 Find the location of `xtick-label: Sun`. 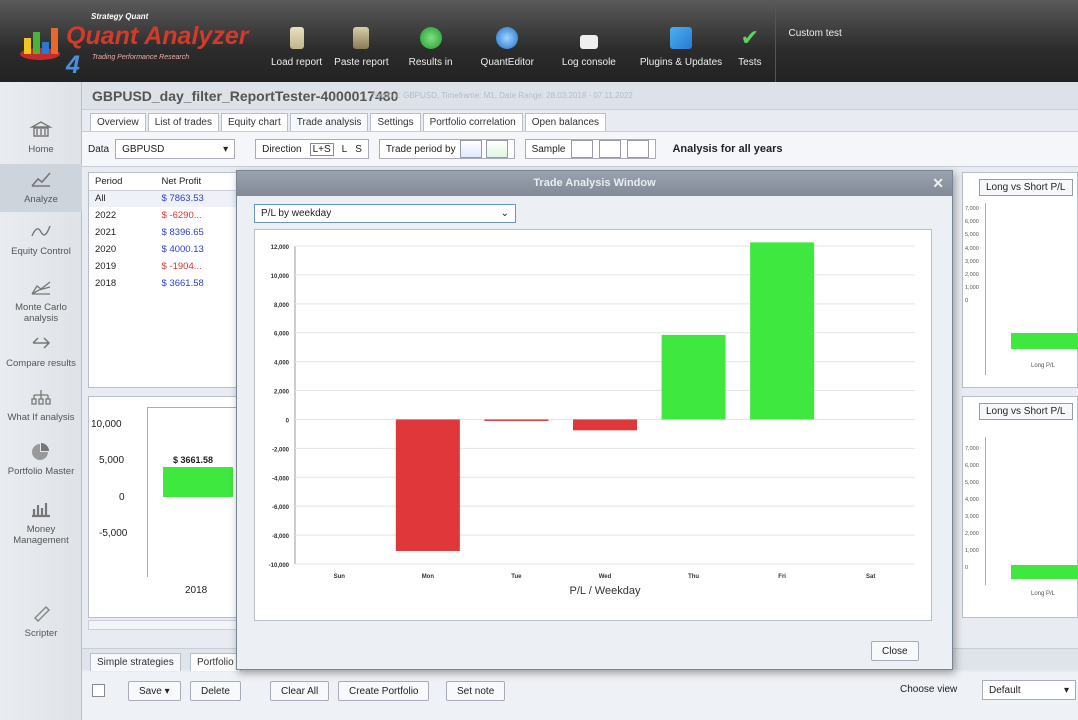

xtick-label: Sun is located at coordinates (340, 577).